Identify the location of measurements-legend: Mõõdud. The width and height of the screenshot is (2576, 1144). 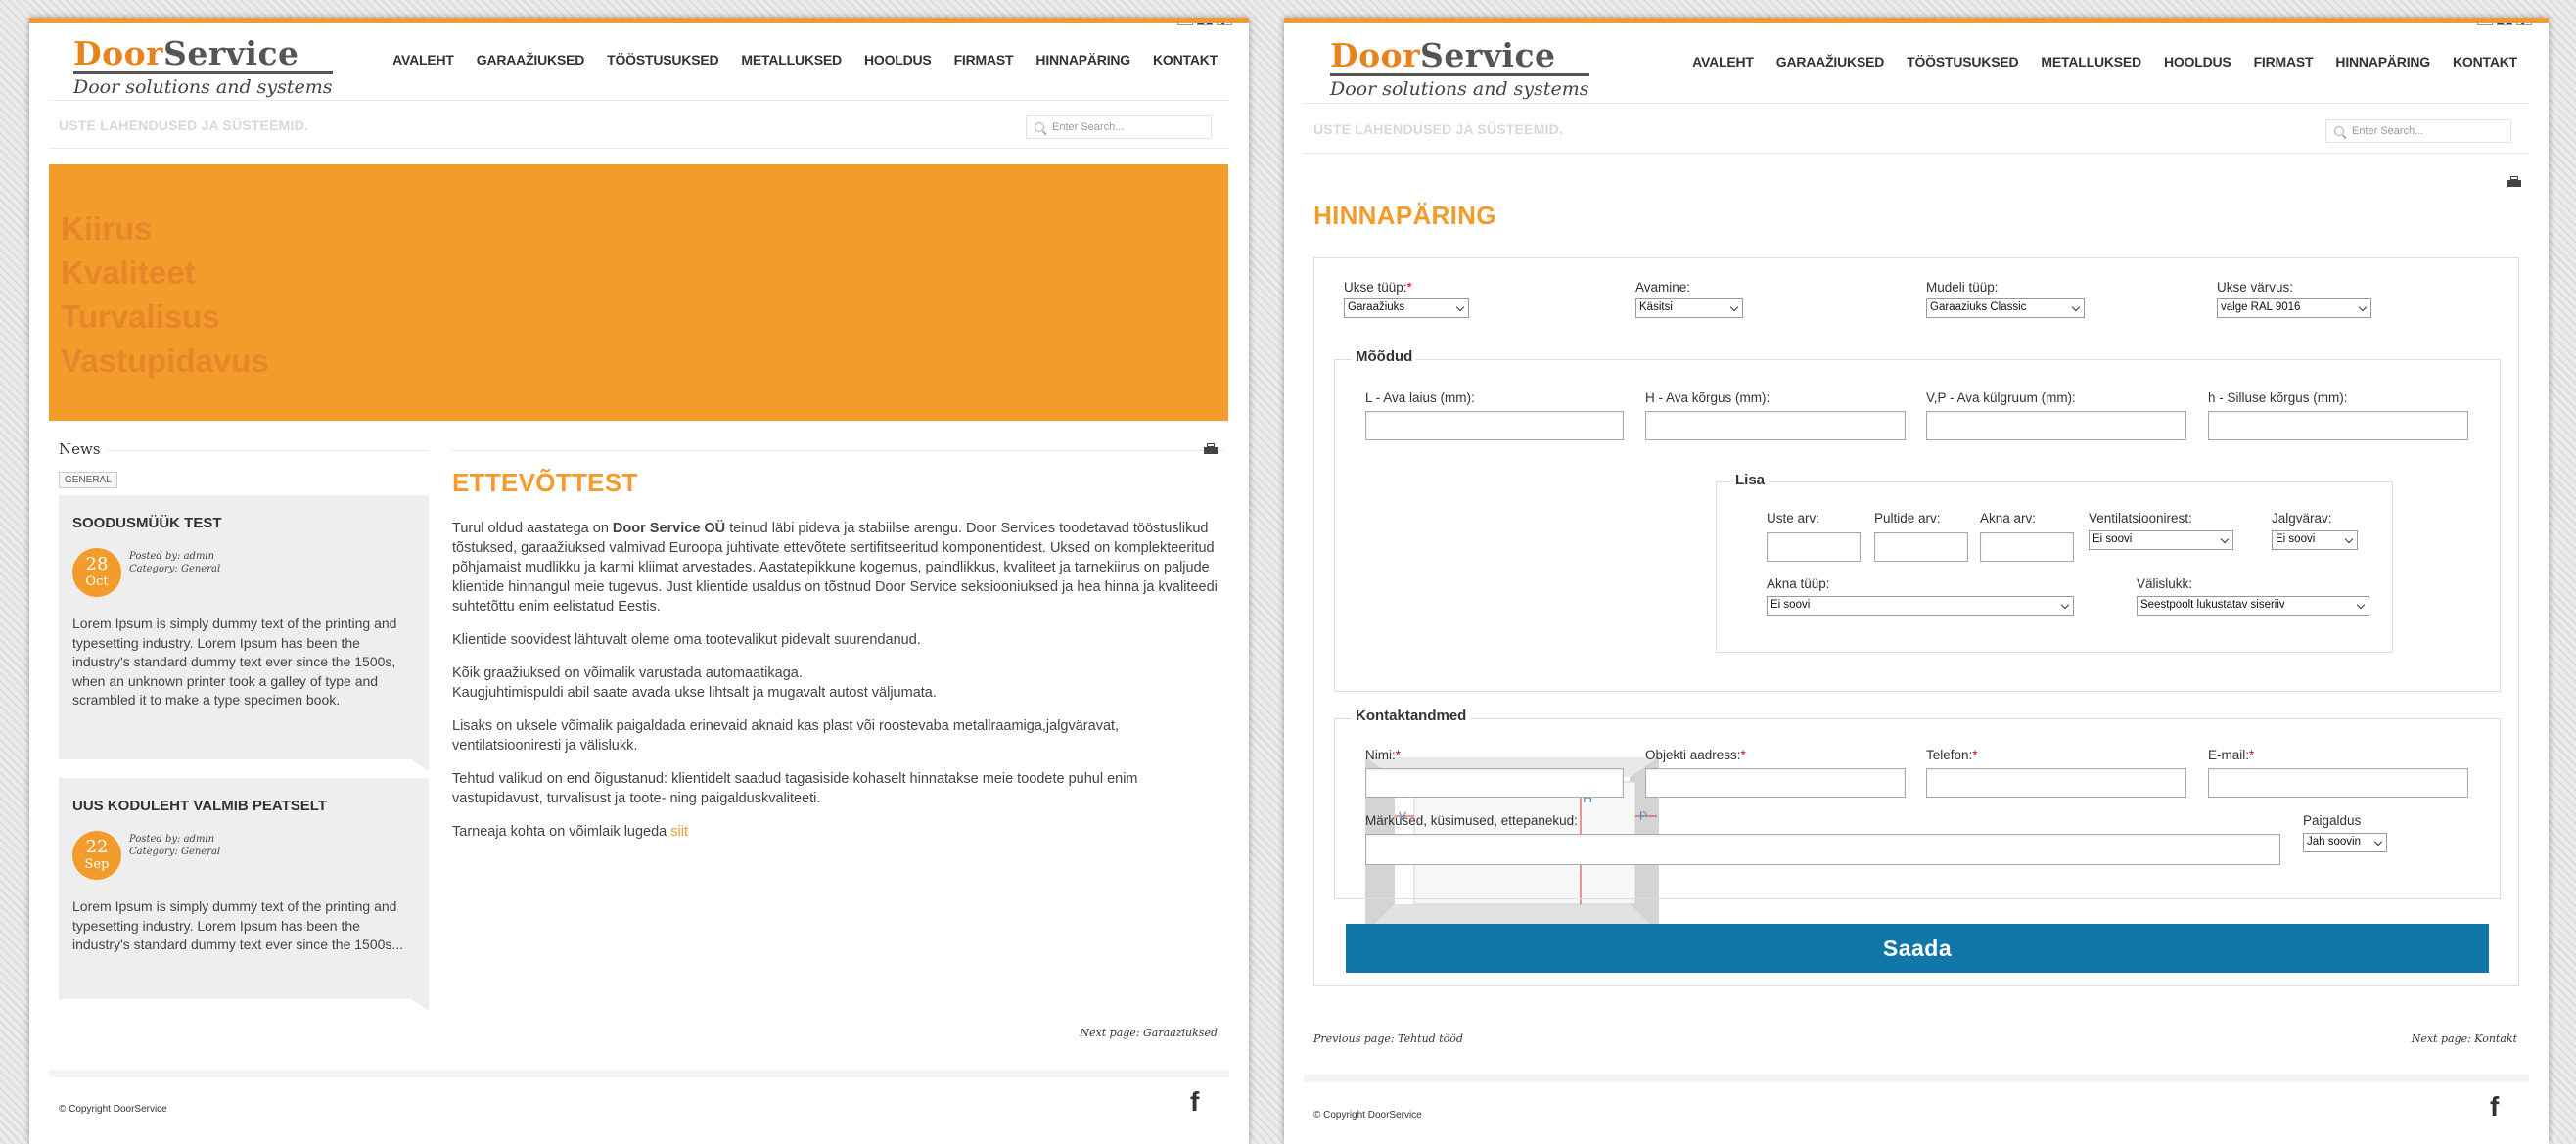
(1385, 356).